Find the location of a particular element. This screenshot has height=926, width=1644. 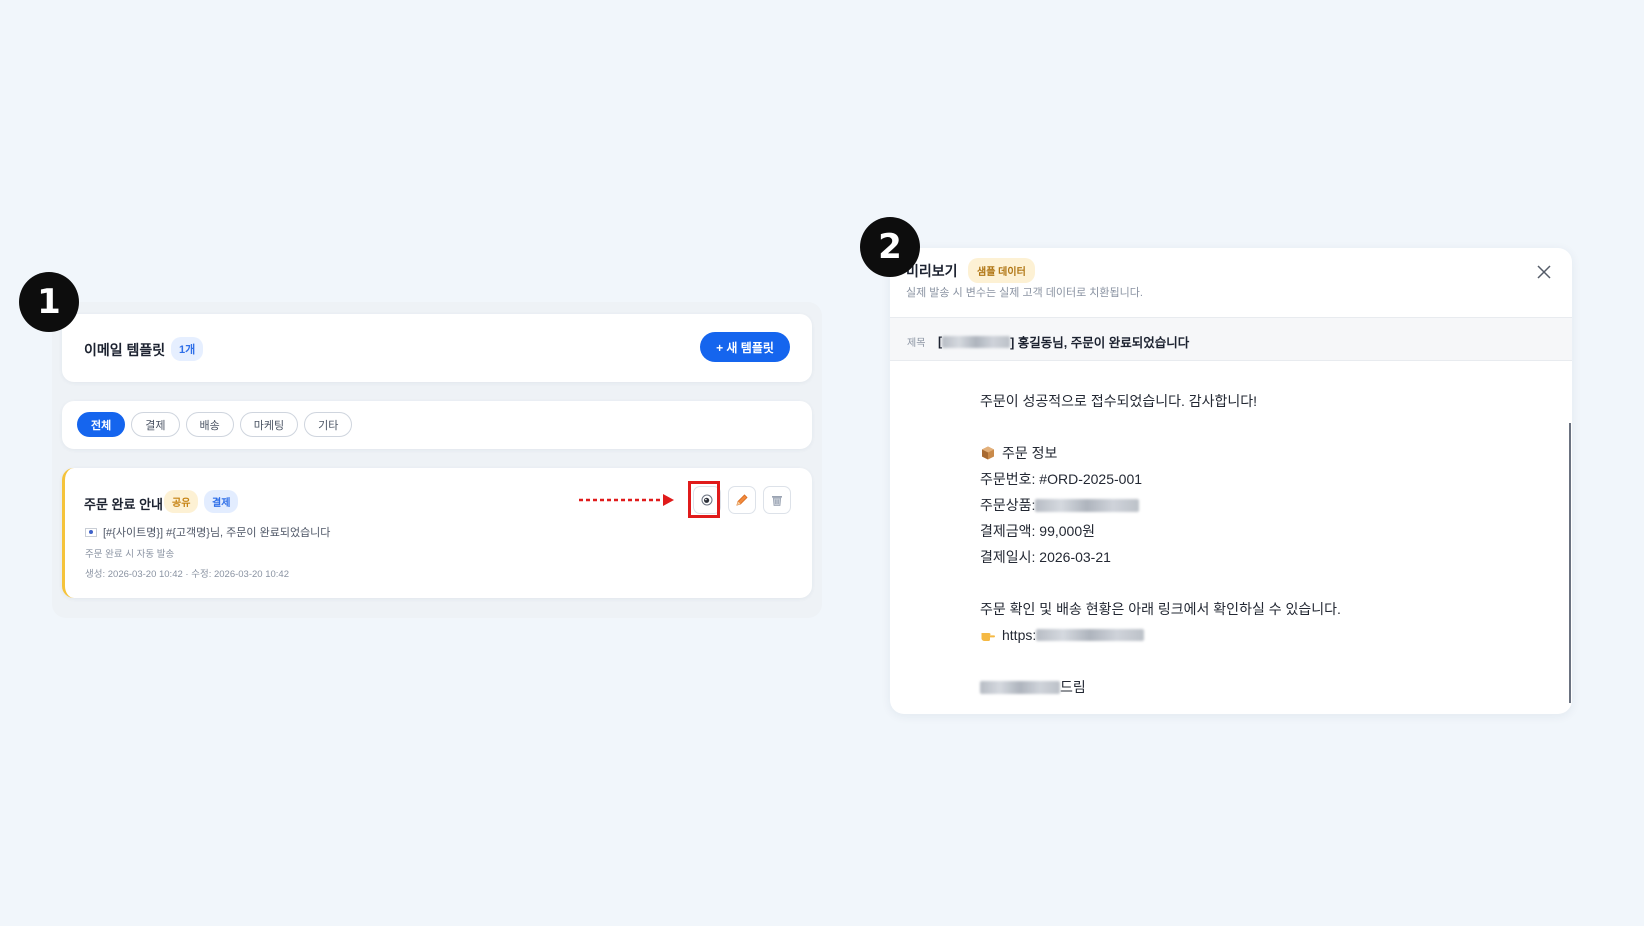

template-subject: [#{사이트명}] #{고객명}님, 주문이 완료되었습니다 is located at coordinates (207, 532).